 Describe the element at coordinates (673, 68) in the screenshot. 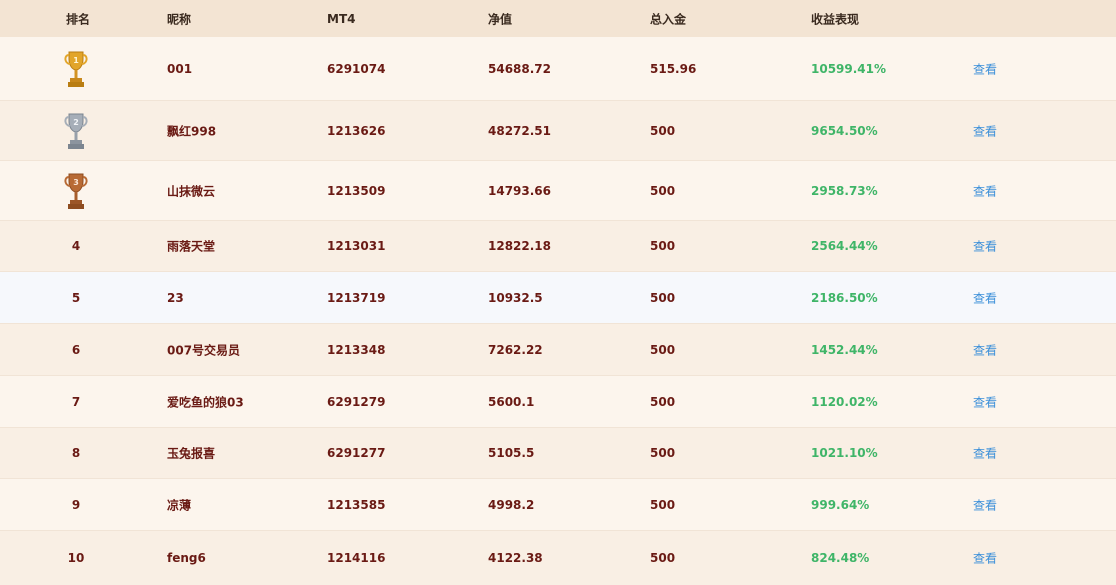

I see `deposit-cell: 515.96` at that location.